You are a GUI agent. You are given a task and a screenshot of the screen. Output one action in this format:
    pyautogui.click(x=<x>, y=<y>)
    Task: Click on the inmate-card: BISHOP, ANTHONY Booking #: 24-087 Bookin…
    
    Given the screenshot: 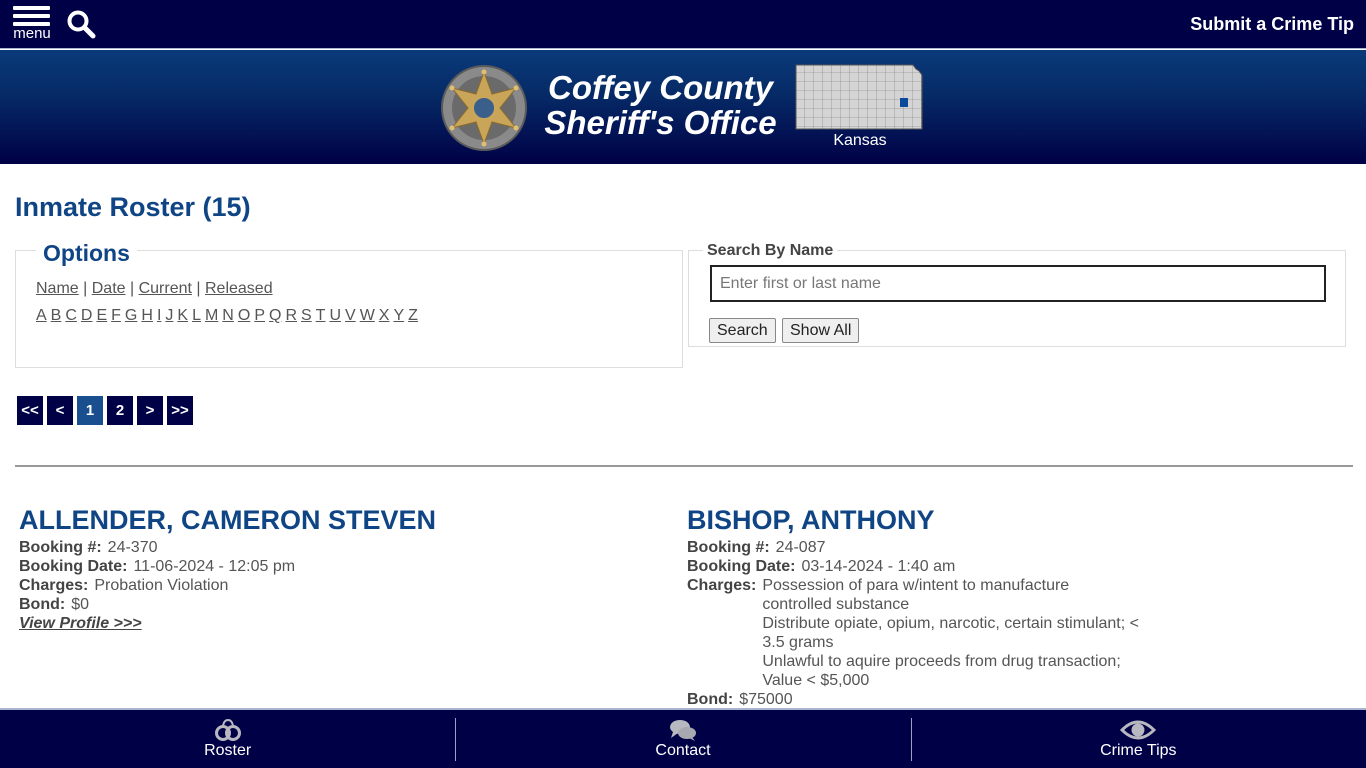 What is the action you would take?
    pyautogui.click(x=1007, y=606)
    